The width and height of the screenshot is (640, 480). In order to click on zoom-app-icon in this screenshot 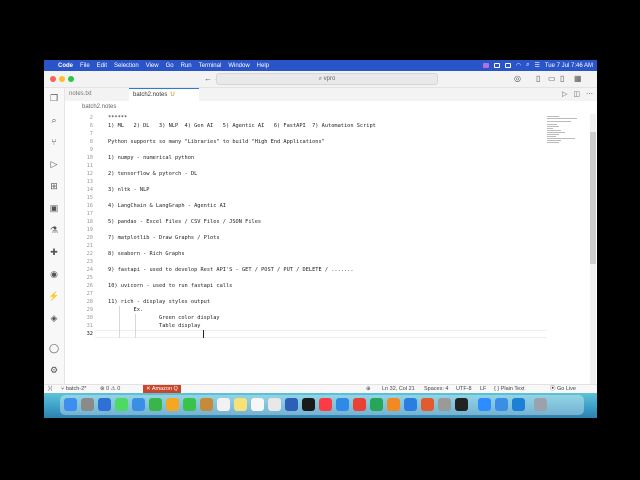, I will do `click(484, 404)`.